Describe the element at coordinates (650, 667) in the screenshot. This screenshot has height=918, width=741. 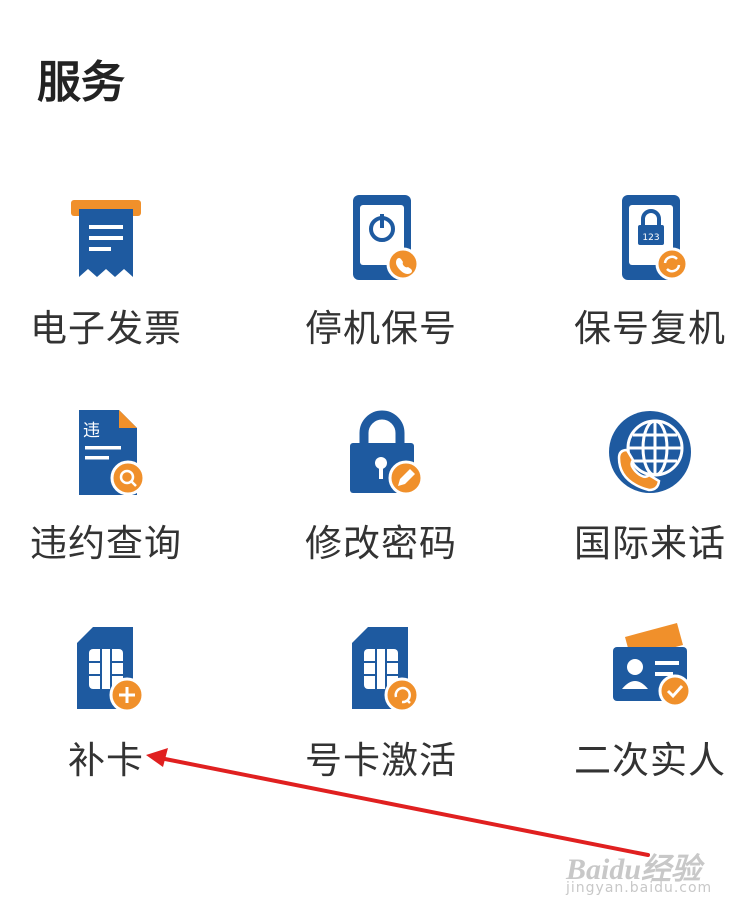
I see `id-card-verify-icon` at that location.